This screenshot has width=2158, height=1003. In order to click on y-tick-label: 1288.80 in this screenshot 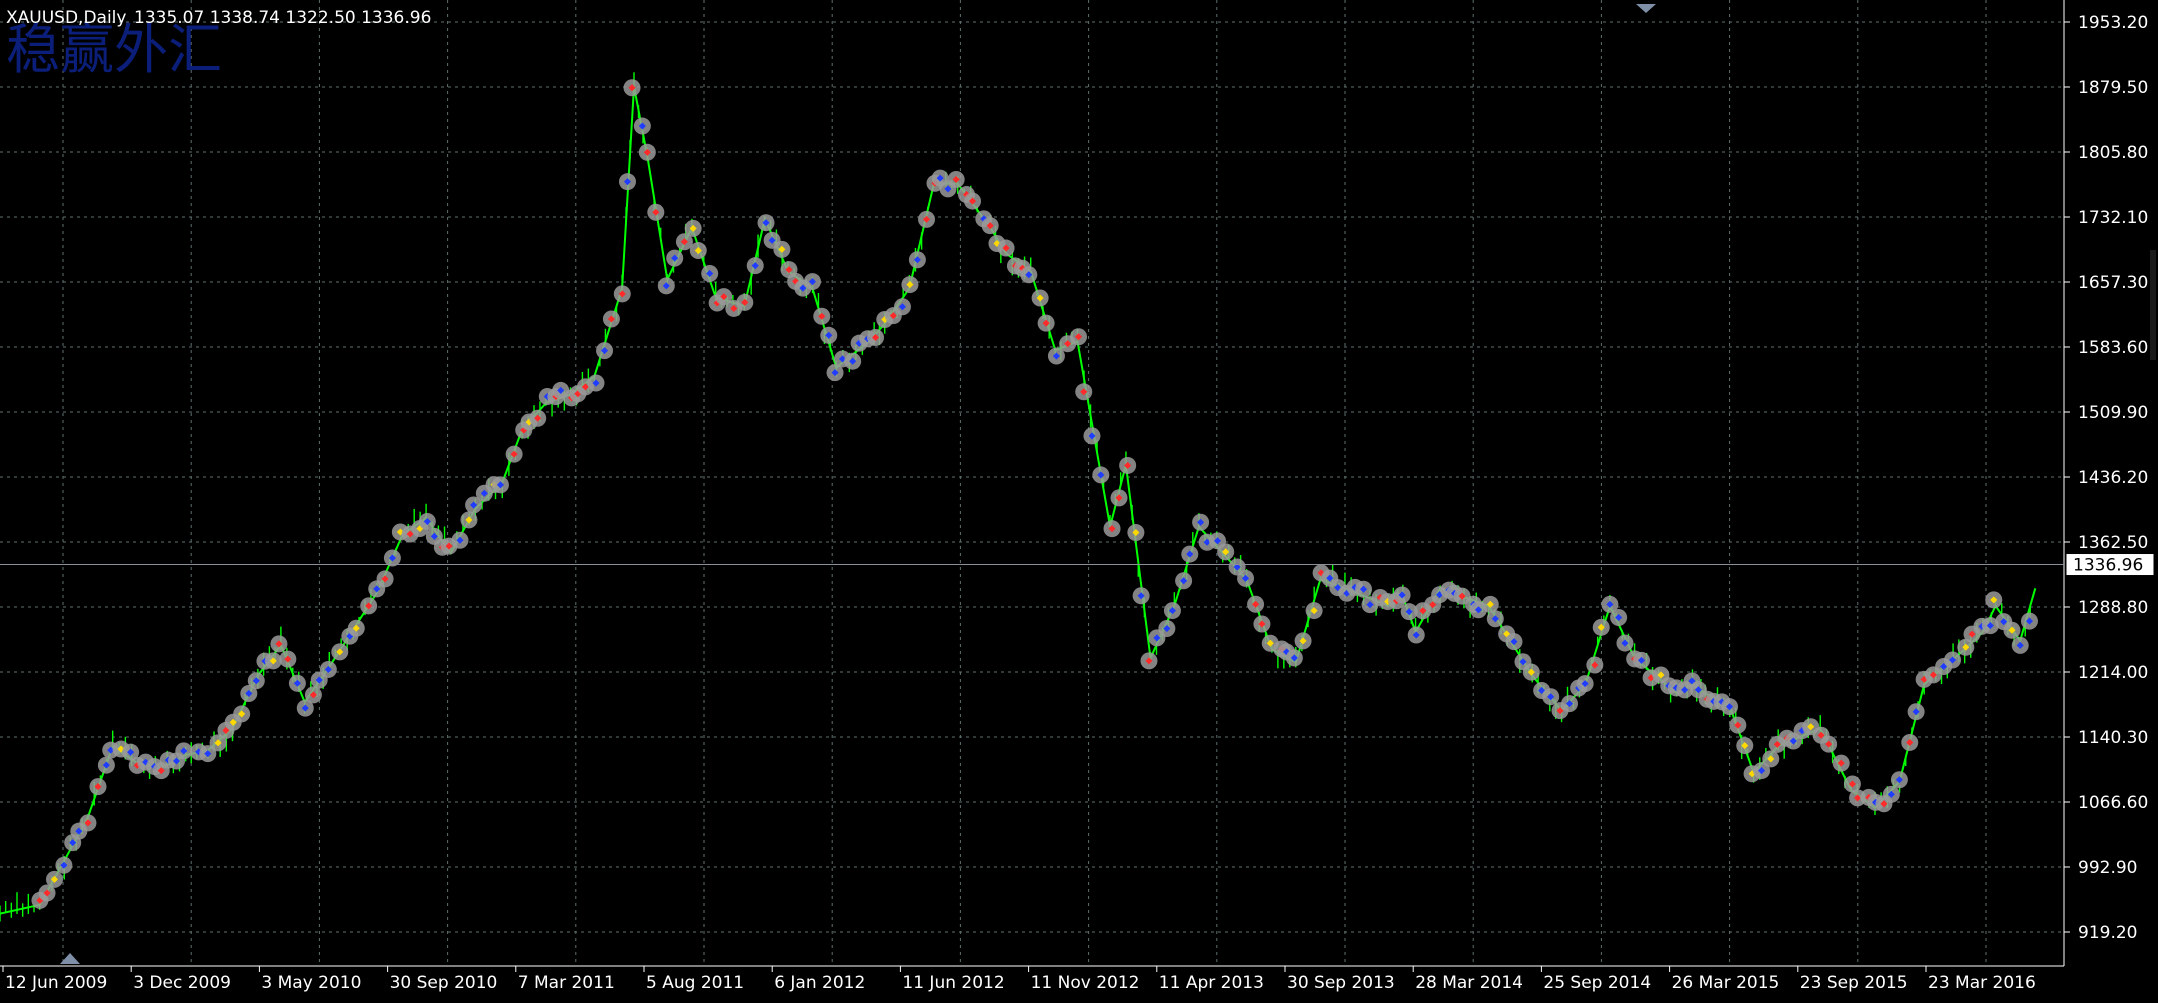, I will do `click(2113, 608)`.